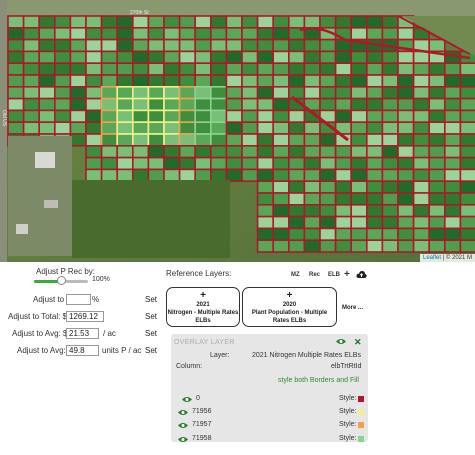 The image size is (475, 455). Describe the element at coordinates (295, 275) in the screenshot. I see `tool-mz-button: MZ` at that location.